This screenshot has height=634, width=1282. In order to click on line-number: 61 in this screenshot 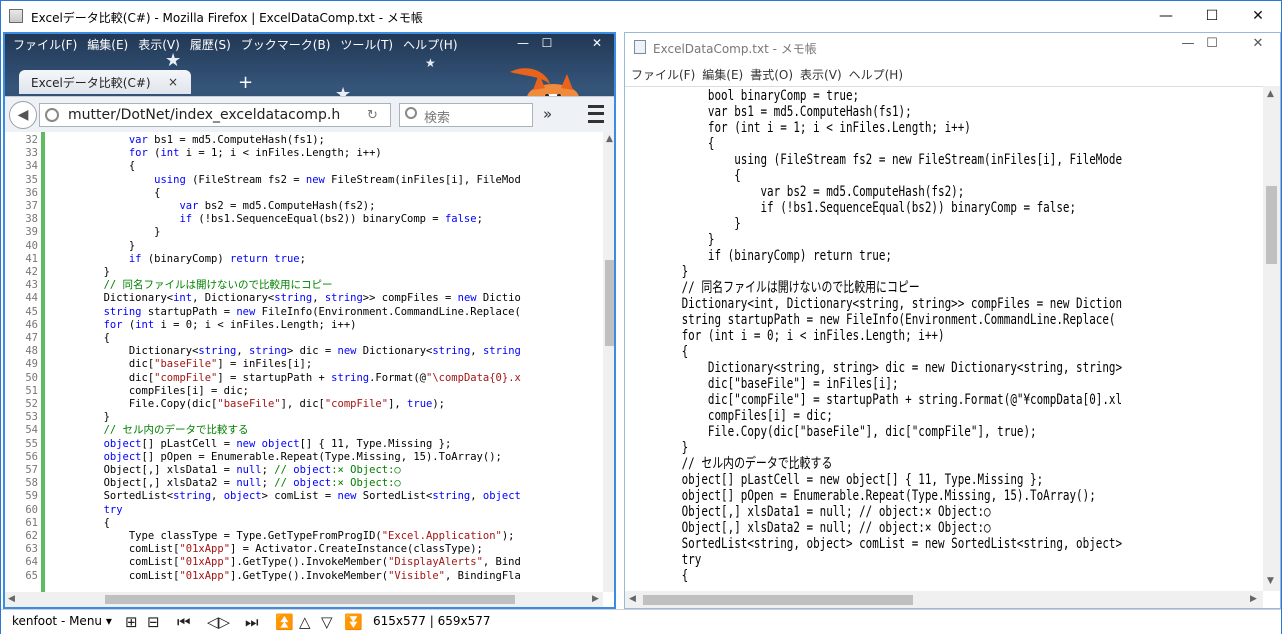, I will do `click(31, 522)`.